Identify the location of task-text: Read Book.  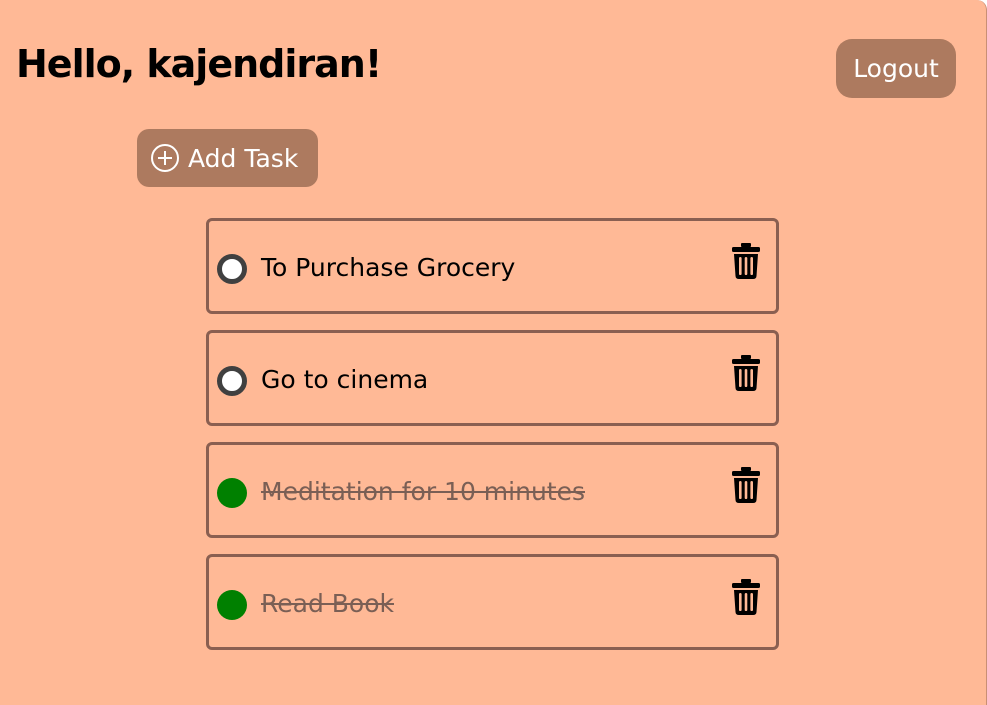
(327, 603).